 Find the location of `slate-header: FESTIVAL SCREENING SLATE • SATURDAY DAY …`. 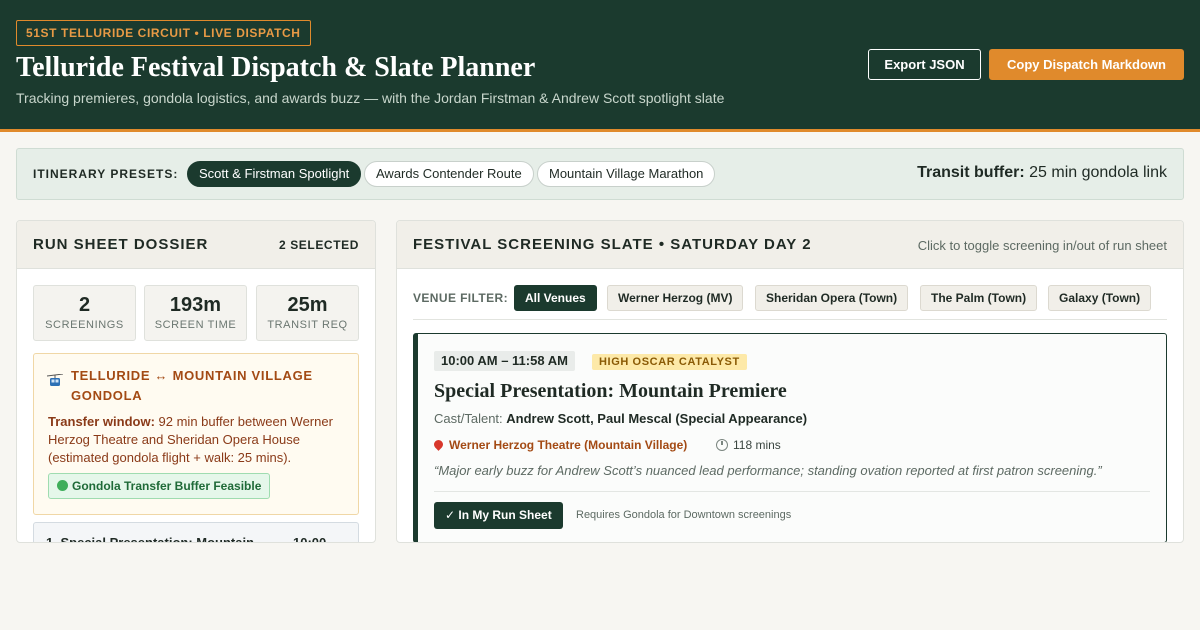

slate-header: FESTIVAL SCREENING SLATE • SATURDAY DAY … is located at coordinates (790, 245).